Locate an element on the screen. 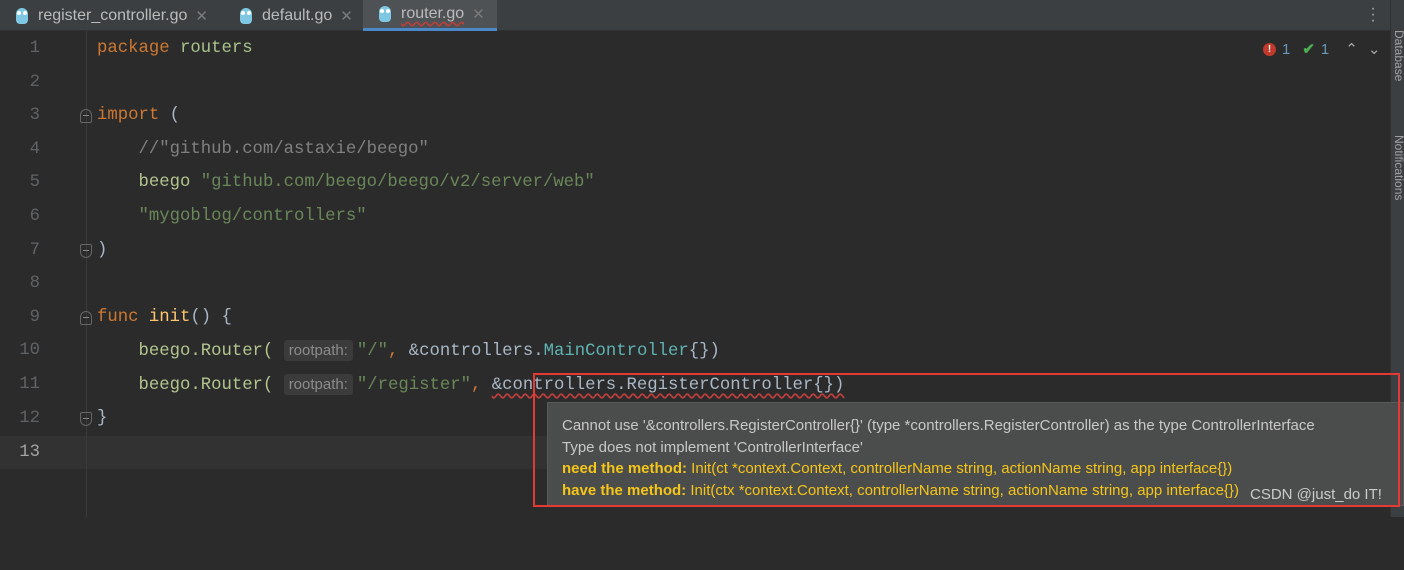 This screenshot has width=1404, height=570. brace: } is located at coordinates (102, 418).